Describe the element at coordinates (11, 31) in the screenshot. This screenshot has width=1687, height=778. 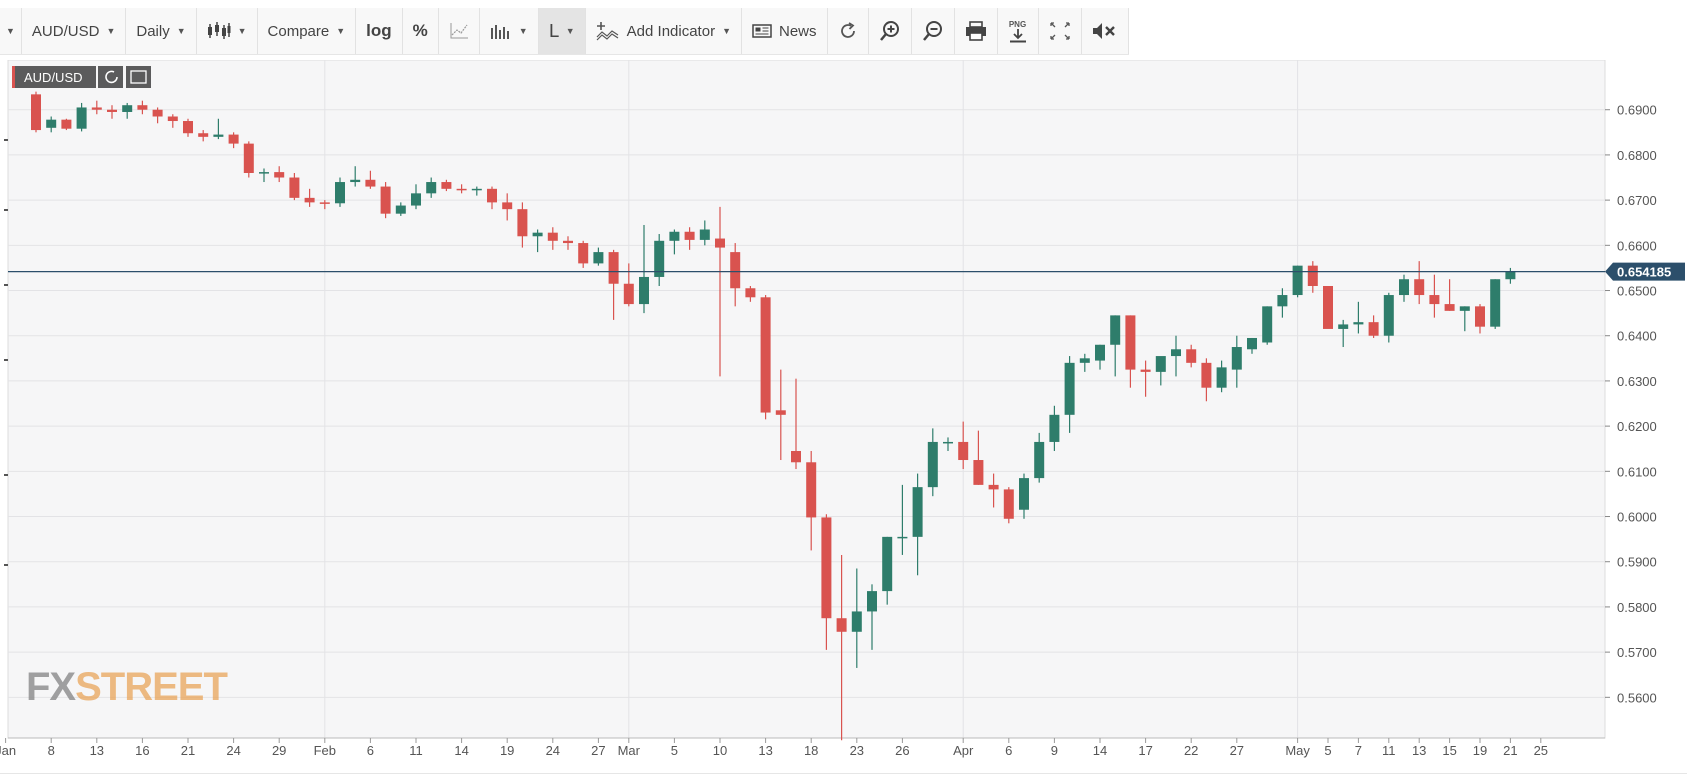
I see `menu-dropdown: ▼` at that location.